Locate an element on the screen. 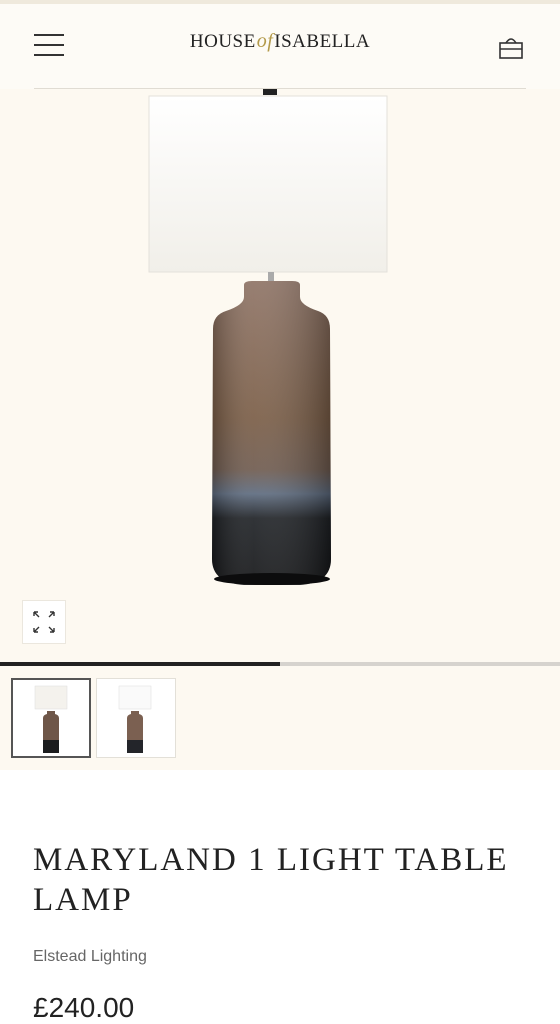  lamp-thumbnail-image is located at coordinates (51, 719).